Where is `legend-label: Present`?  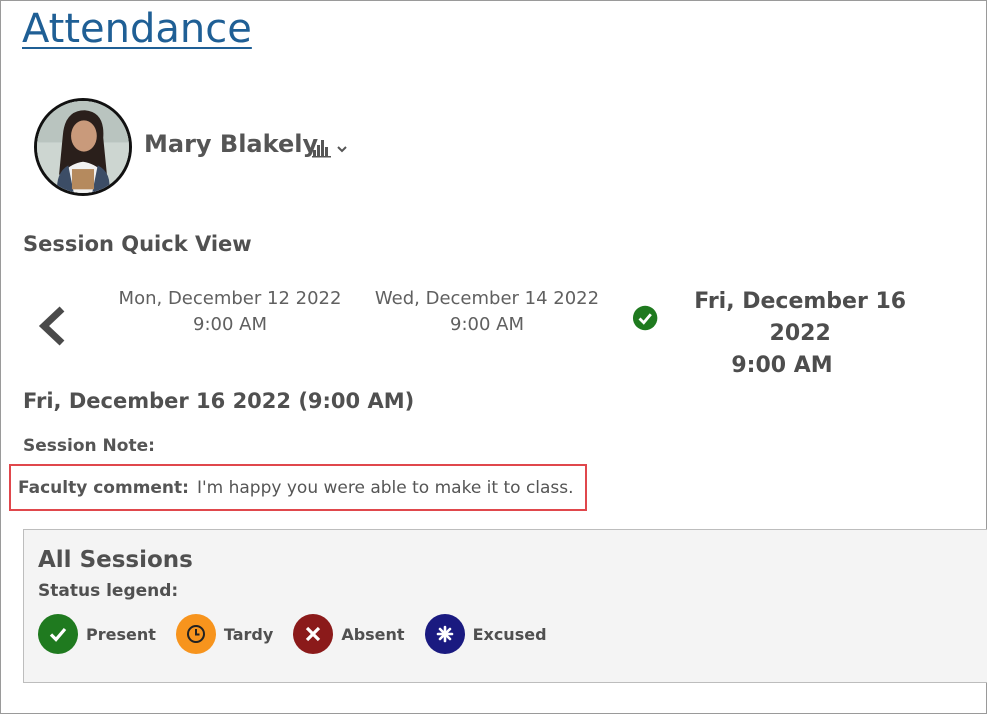 legend-label: Present is located at coordinates (121, 634).